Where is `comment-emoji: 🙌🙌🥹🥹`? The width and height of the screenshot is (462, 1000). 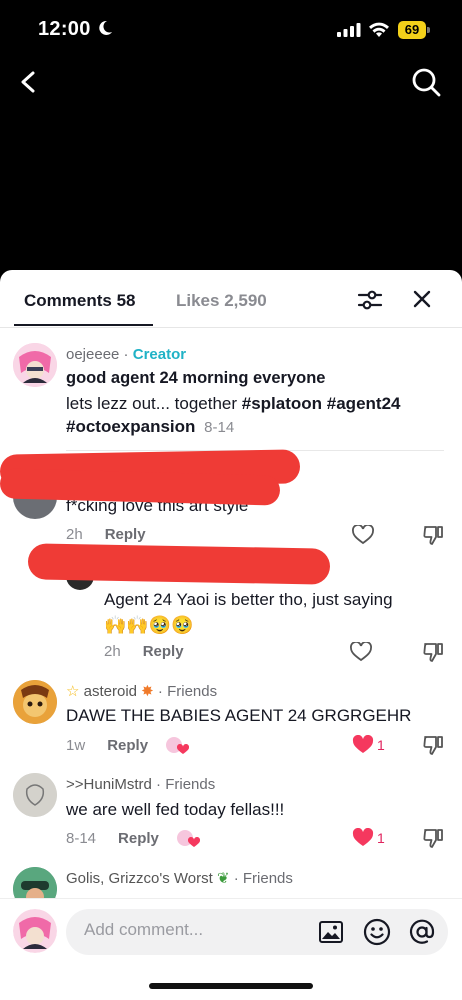
comment-emoji: 🙌🙌🥹🥹 is located at coordinates (149, 625).